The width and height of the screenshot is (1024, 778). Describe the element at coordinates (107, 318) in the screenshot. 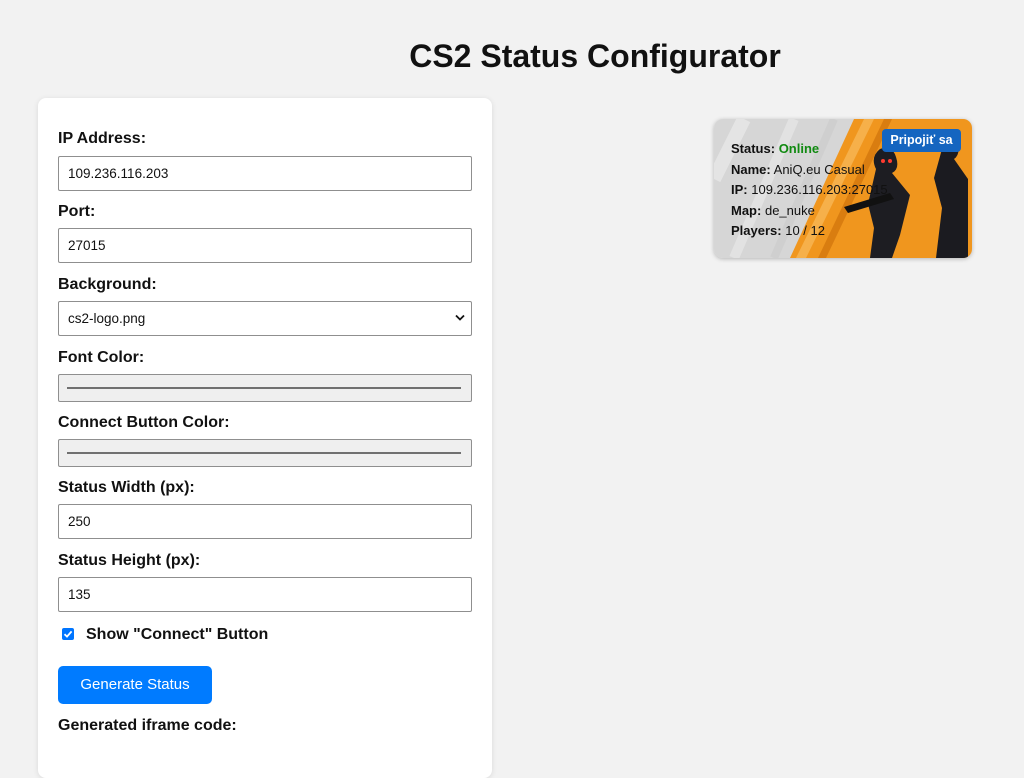

I see `background-selected-value: cs2-logo.png` at that location.